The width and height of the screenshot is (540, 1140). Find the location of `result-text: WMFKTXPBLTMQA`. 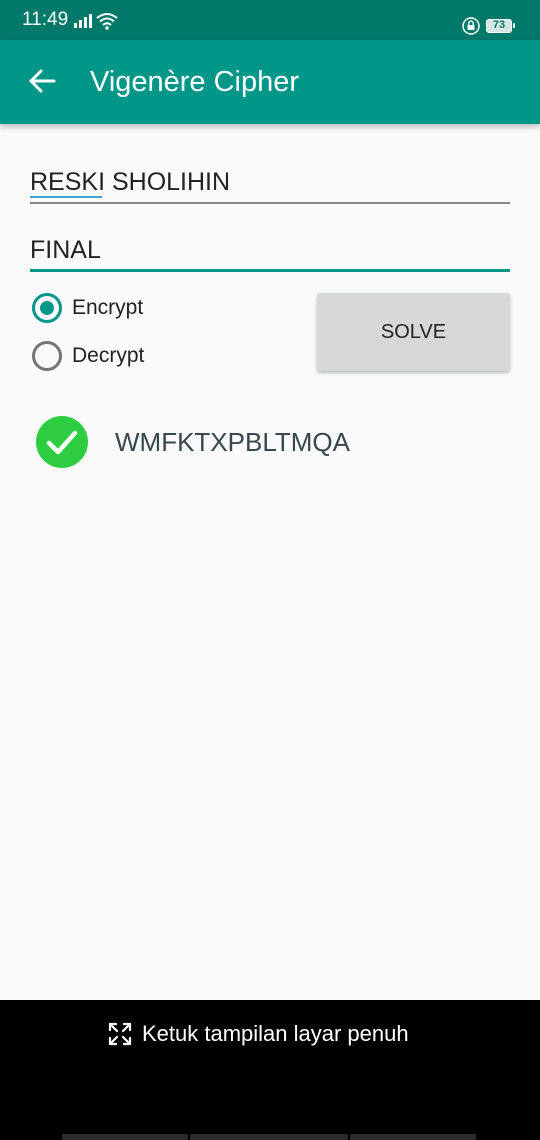

result-text: WMFKTXPBLTMQA is located at coordinates (232, 442).